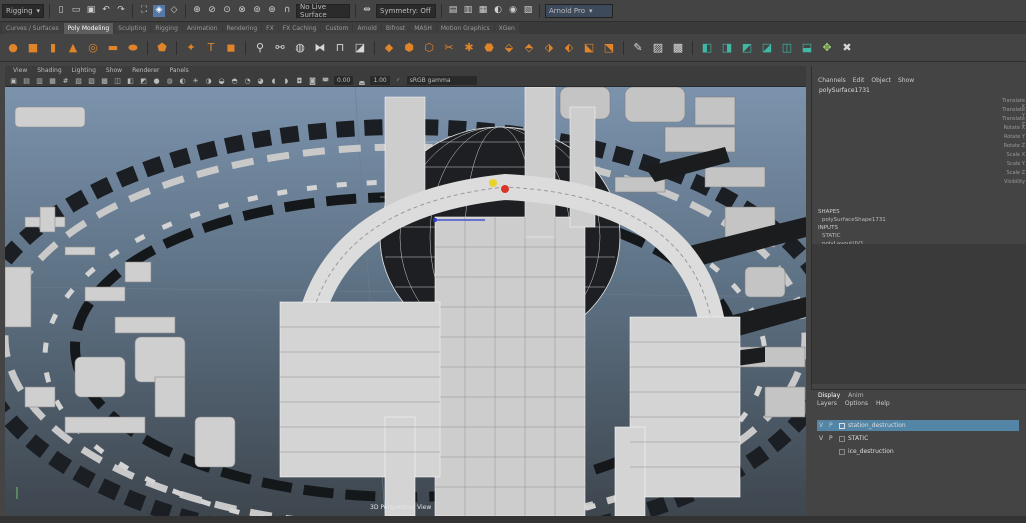  What do you see at coordinates (247, 80) in the screenshot?
I see `anti-aliasing-icon: ◔` at bounding box center [247, 80].